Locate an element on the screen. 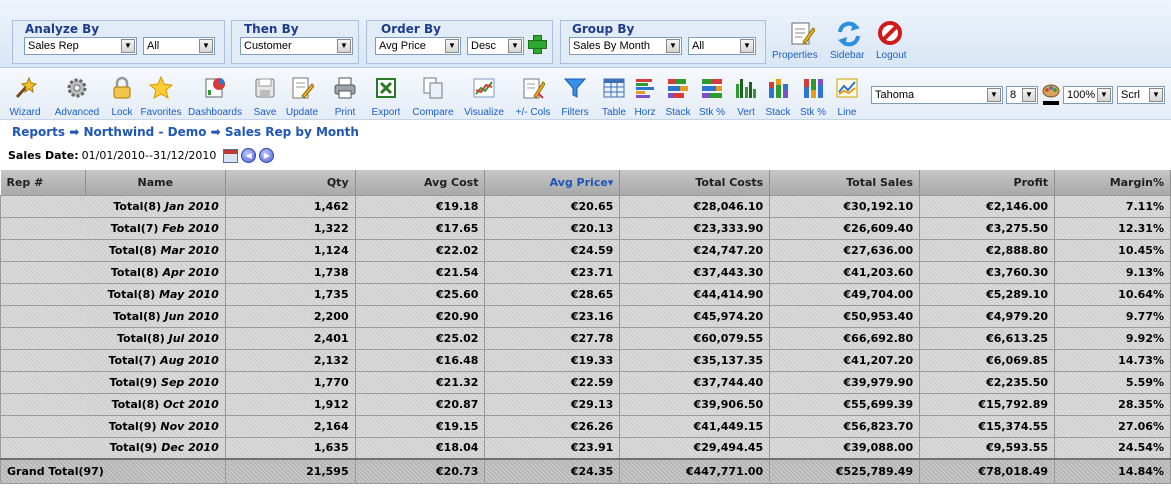 The width and height of the screenshot is (1171, 503). logout-link: Logout is located at coordinates (891, 55).